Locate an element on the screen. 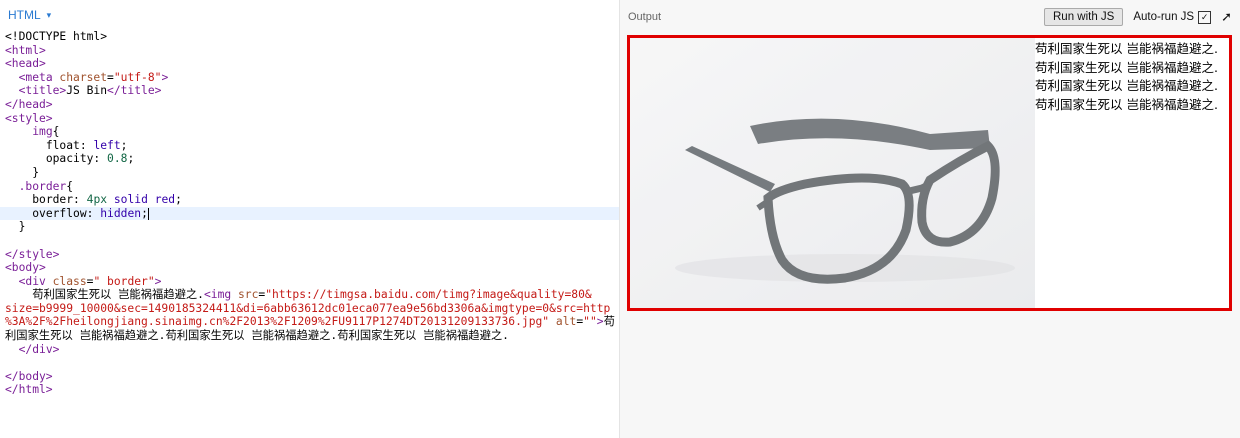 This screenshot has height=438, width=1240. text-cursor is located at coordinates (148, 213).